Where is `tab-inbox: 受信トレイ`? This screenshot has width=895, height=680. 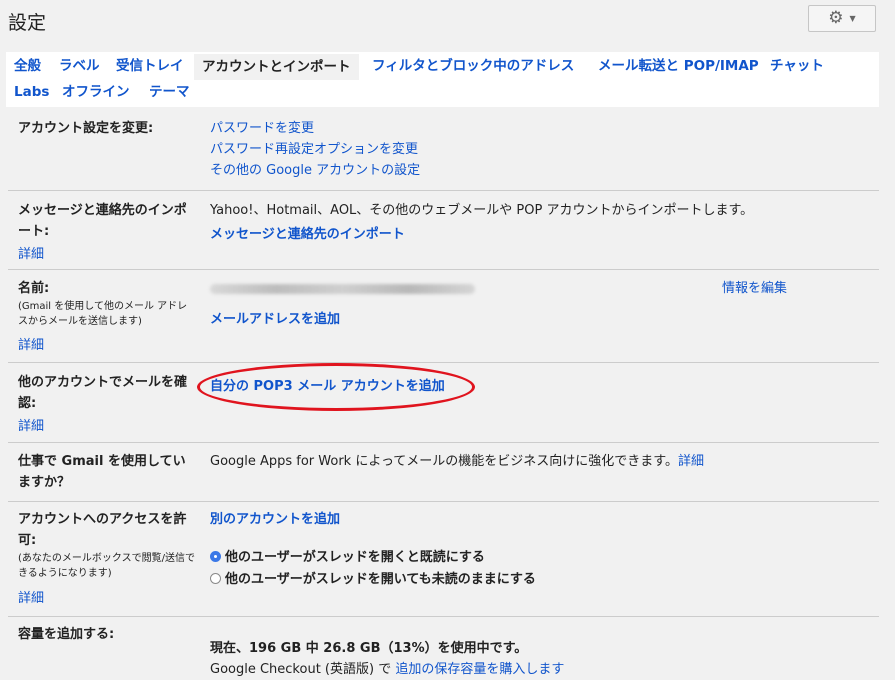
tab-inbox: 受信トレイ is located at coordinates (150, 66).